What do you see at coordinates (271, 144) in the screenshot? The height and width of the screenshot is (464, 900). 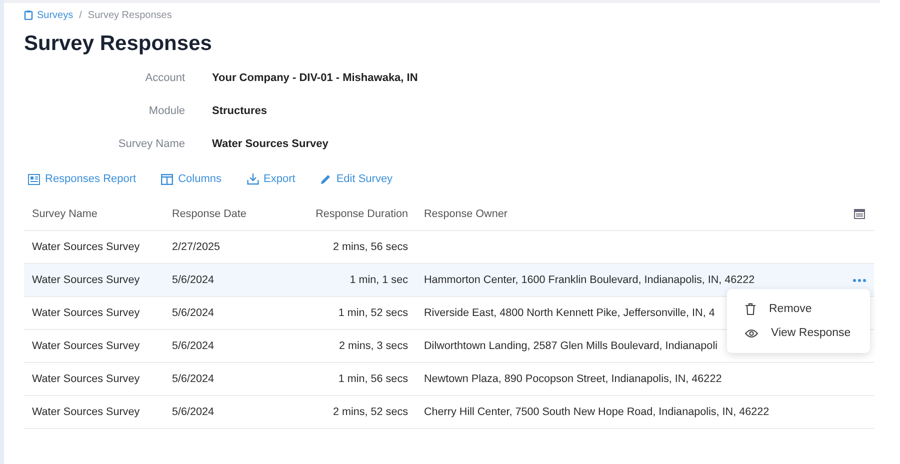 I see `detail-value: Water Sources Survey` at bounding box center [271, 144].